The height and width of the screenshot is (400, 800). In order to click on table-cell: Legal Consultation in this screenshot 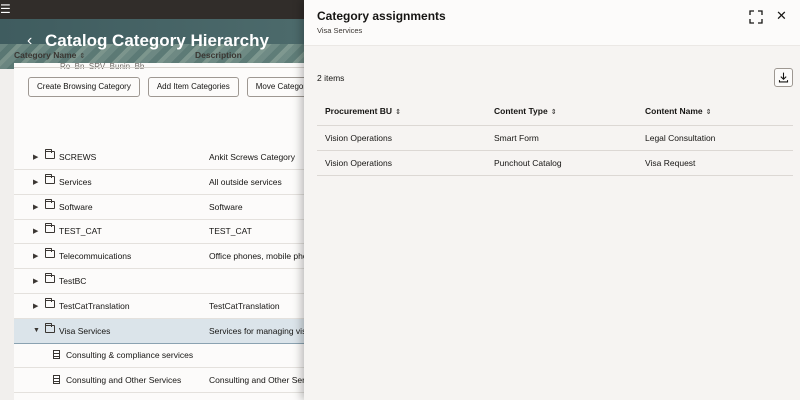, I will do `click(680, 138)`.